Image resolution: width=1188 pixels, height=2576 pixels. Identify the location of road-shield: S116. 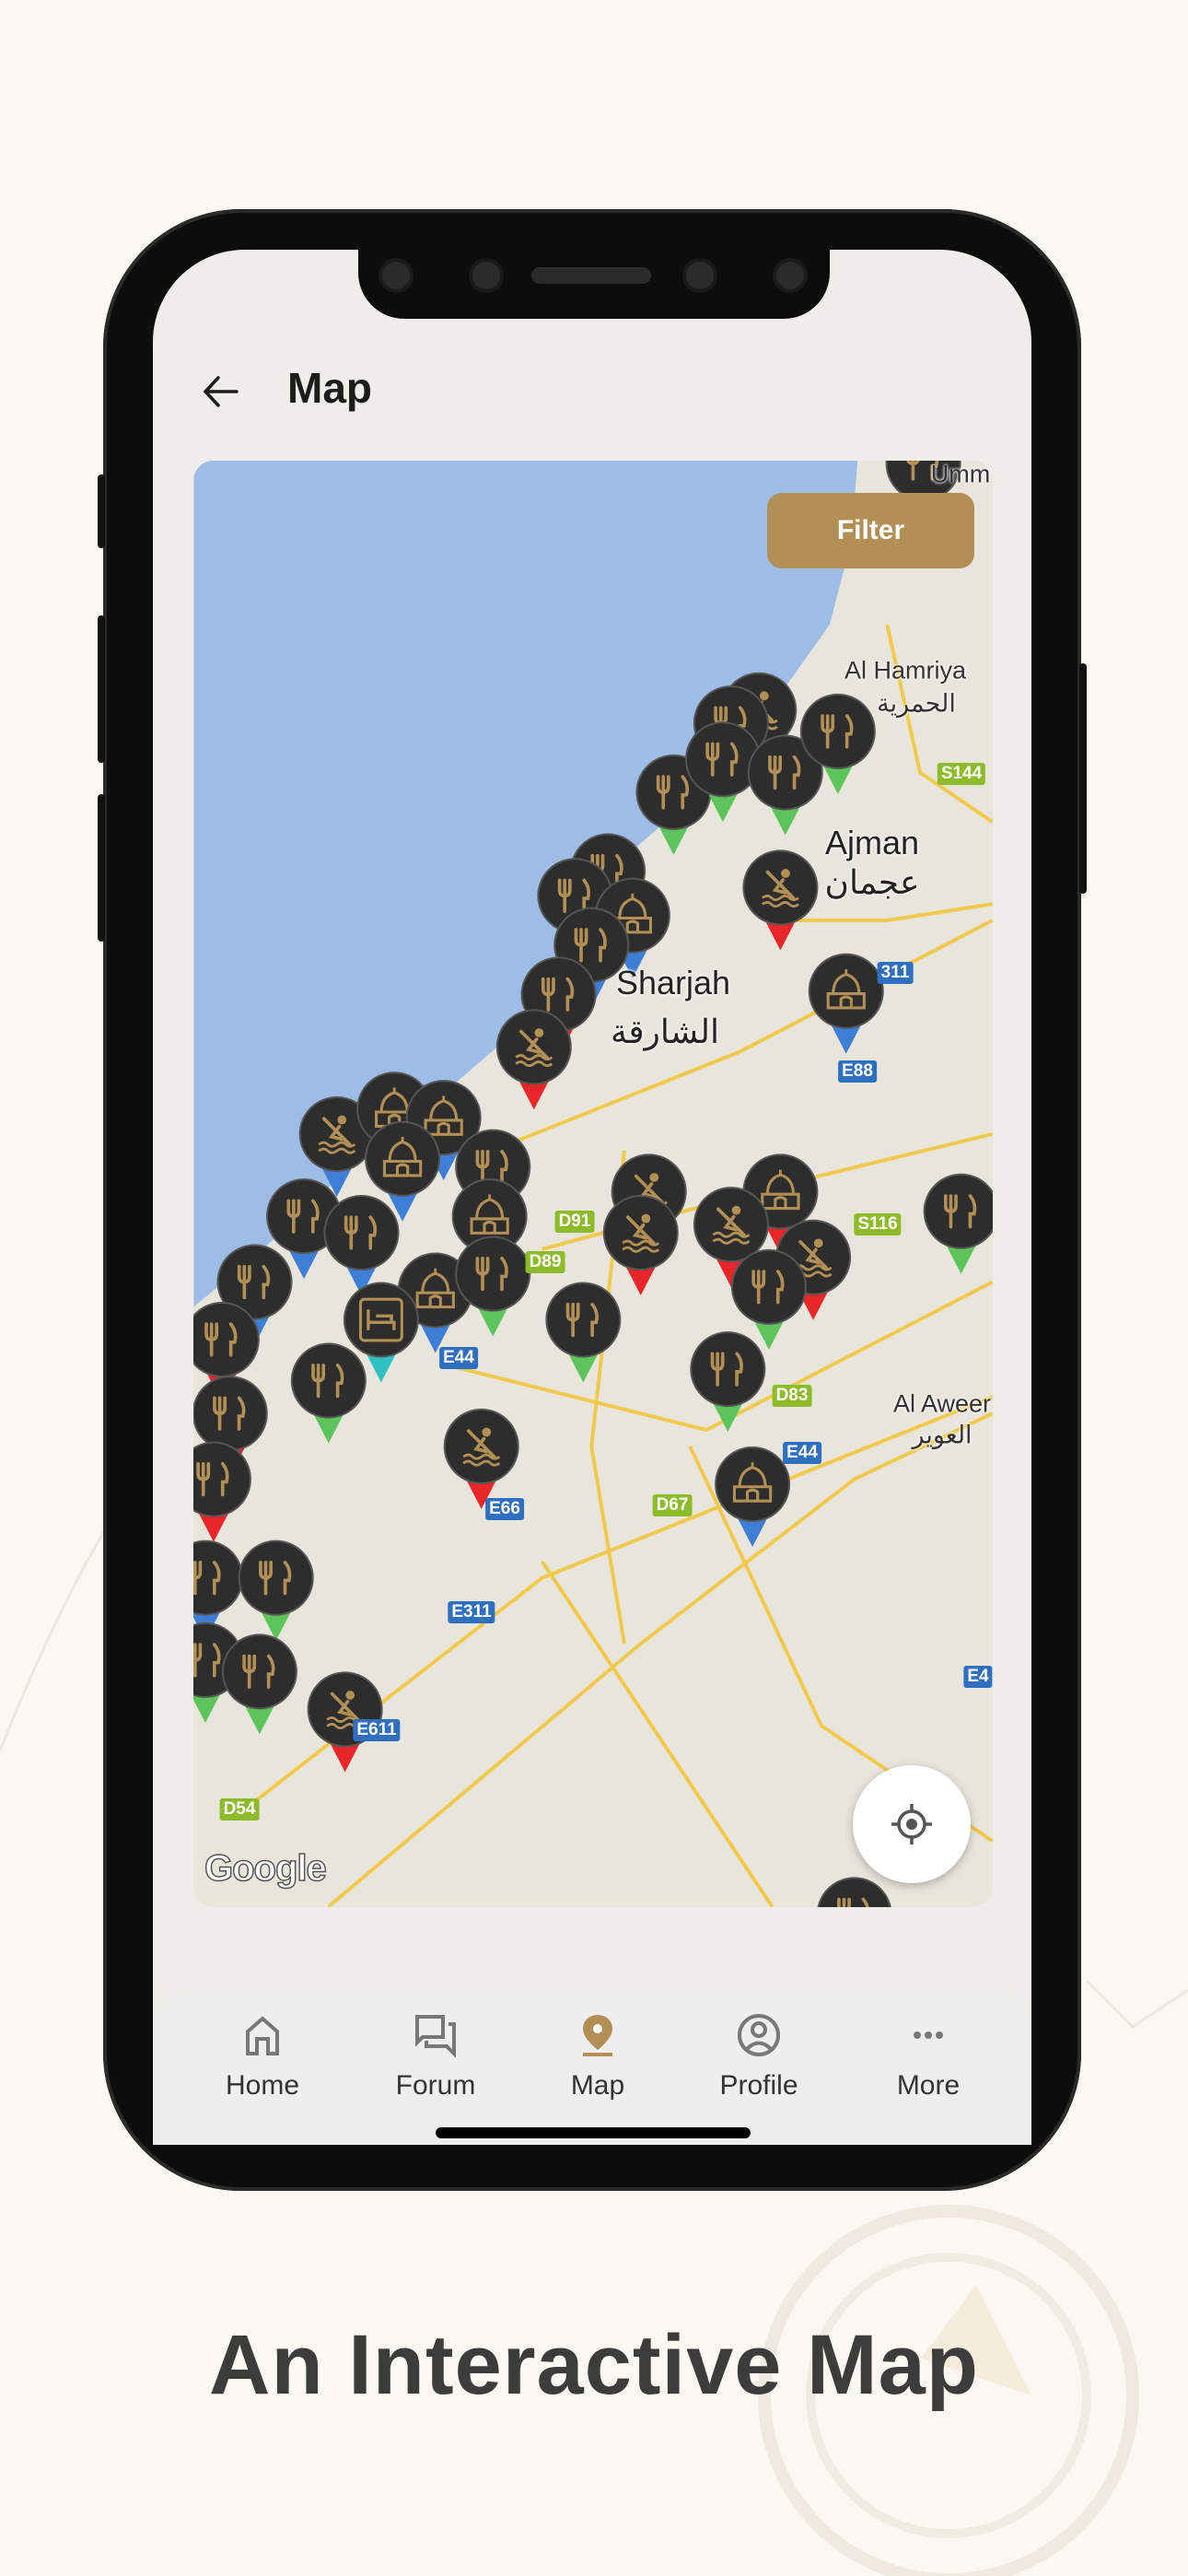
(878, 1224).